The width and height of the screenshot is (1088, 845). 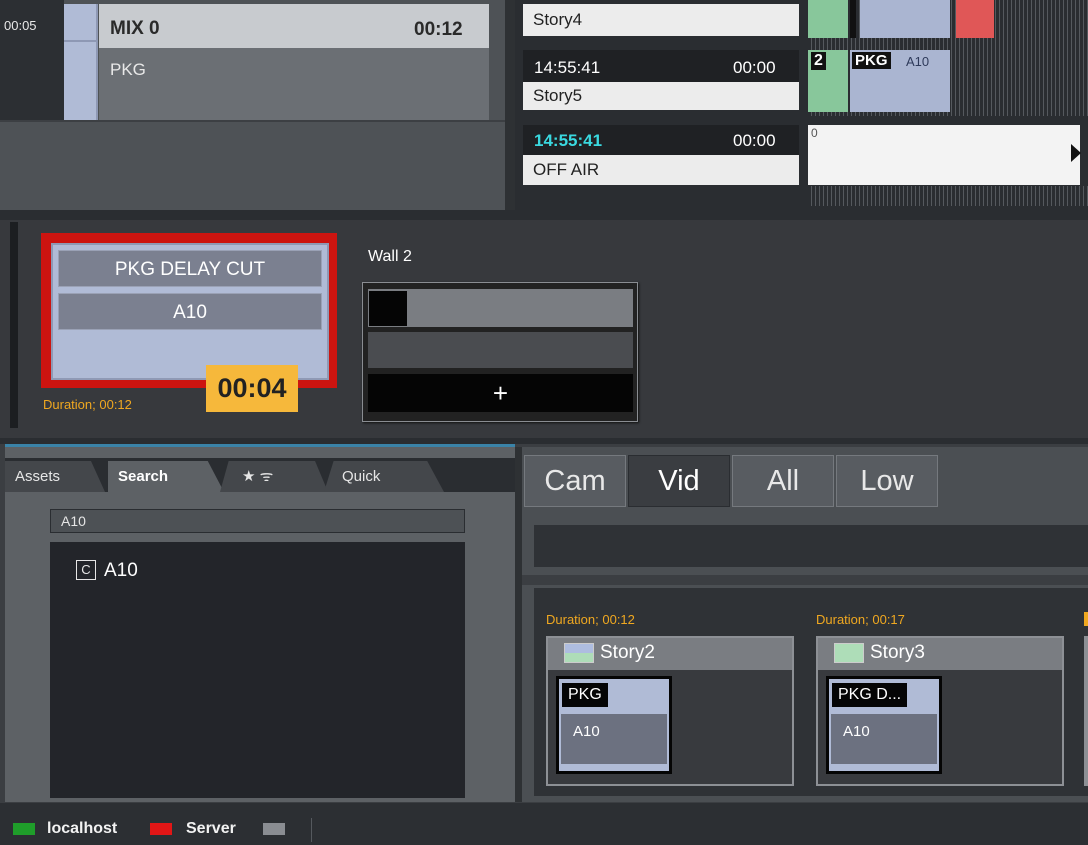 I want to click on extra-status-icon, so click(x=274, y=829).